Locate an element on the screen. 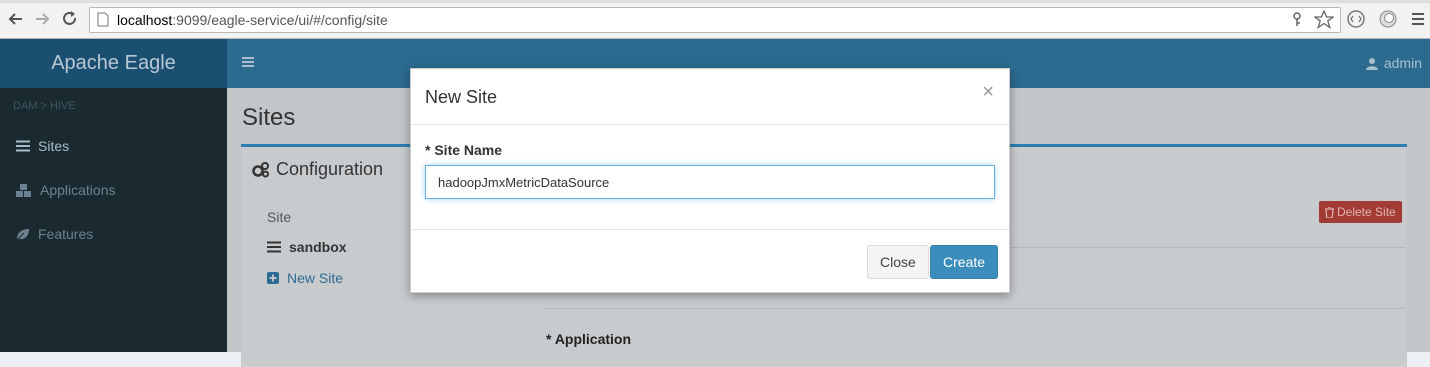 Image resolution: width=1430 pixels, height=367 pixels. forward-icon is located at coordinates (42, 19).